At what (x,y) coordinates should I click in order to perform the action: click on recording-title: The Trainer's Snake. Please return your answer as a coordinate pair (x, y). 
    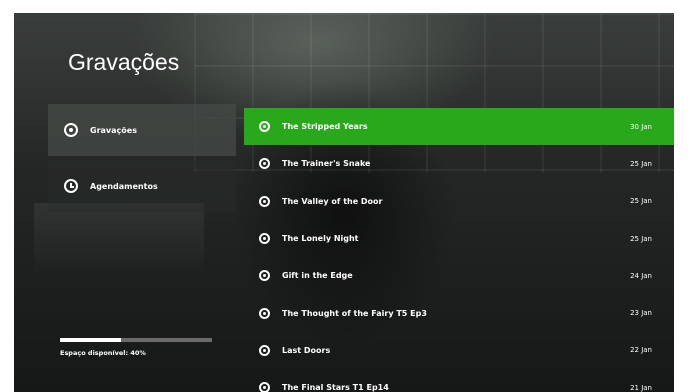
    Looking at the image, I should click on (326, 164).